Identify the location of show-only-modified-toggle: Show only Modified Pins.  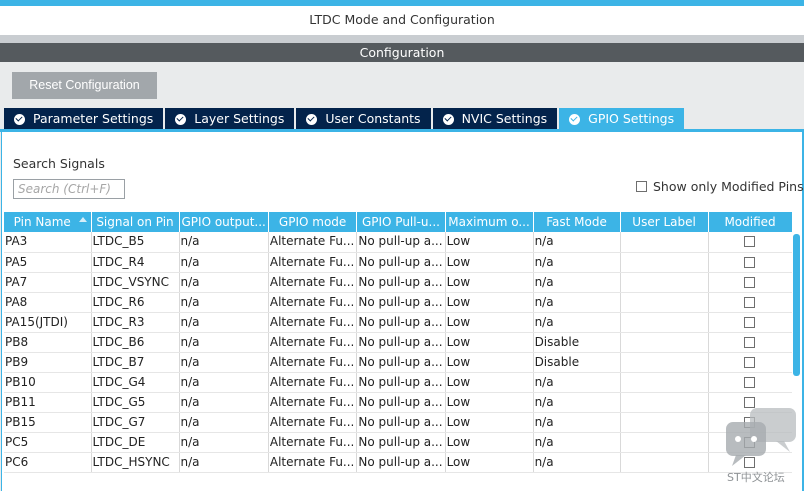
(720, 186).